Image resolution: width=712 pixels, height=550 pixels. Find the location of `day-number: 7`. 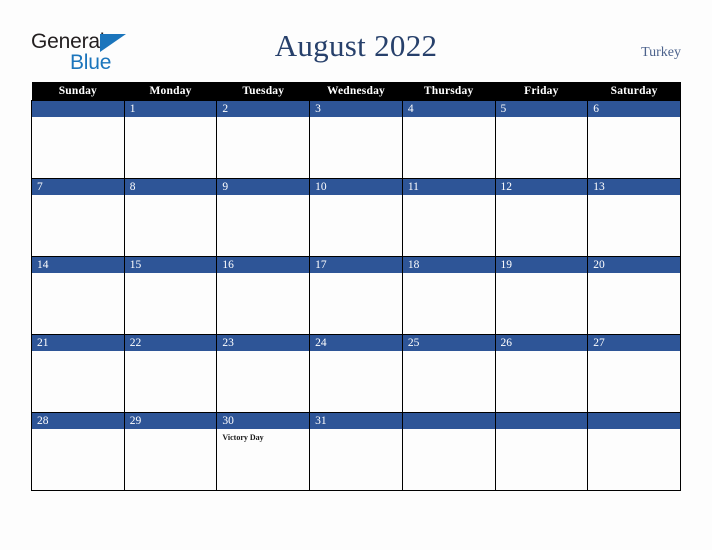

day-number: 7 is located at coordinates (78, 187).